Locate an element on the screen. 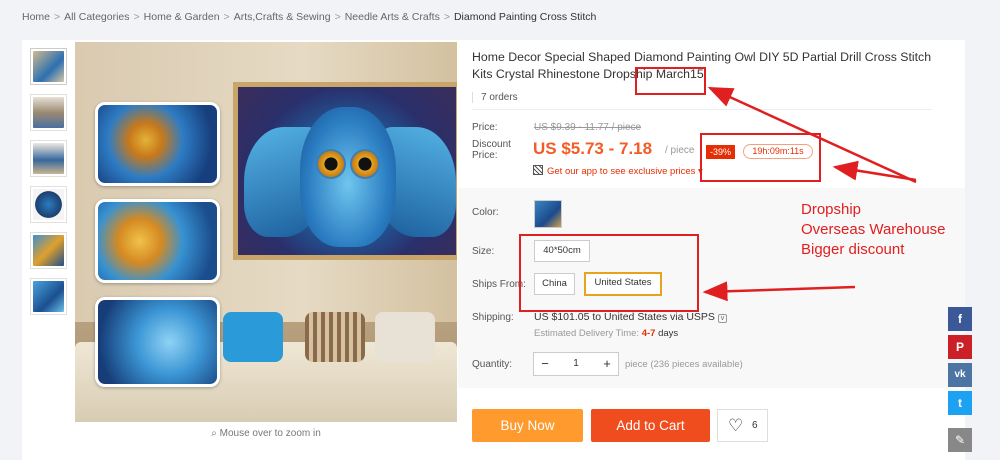  pinterest-share-icon: P is located at coordinates (960, 347).